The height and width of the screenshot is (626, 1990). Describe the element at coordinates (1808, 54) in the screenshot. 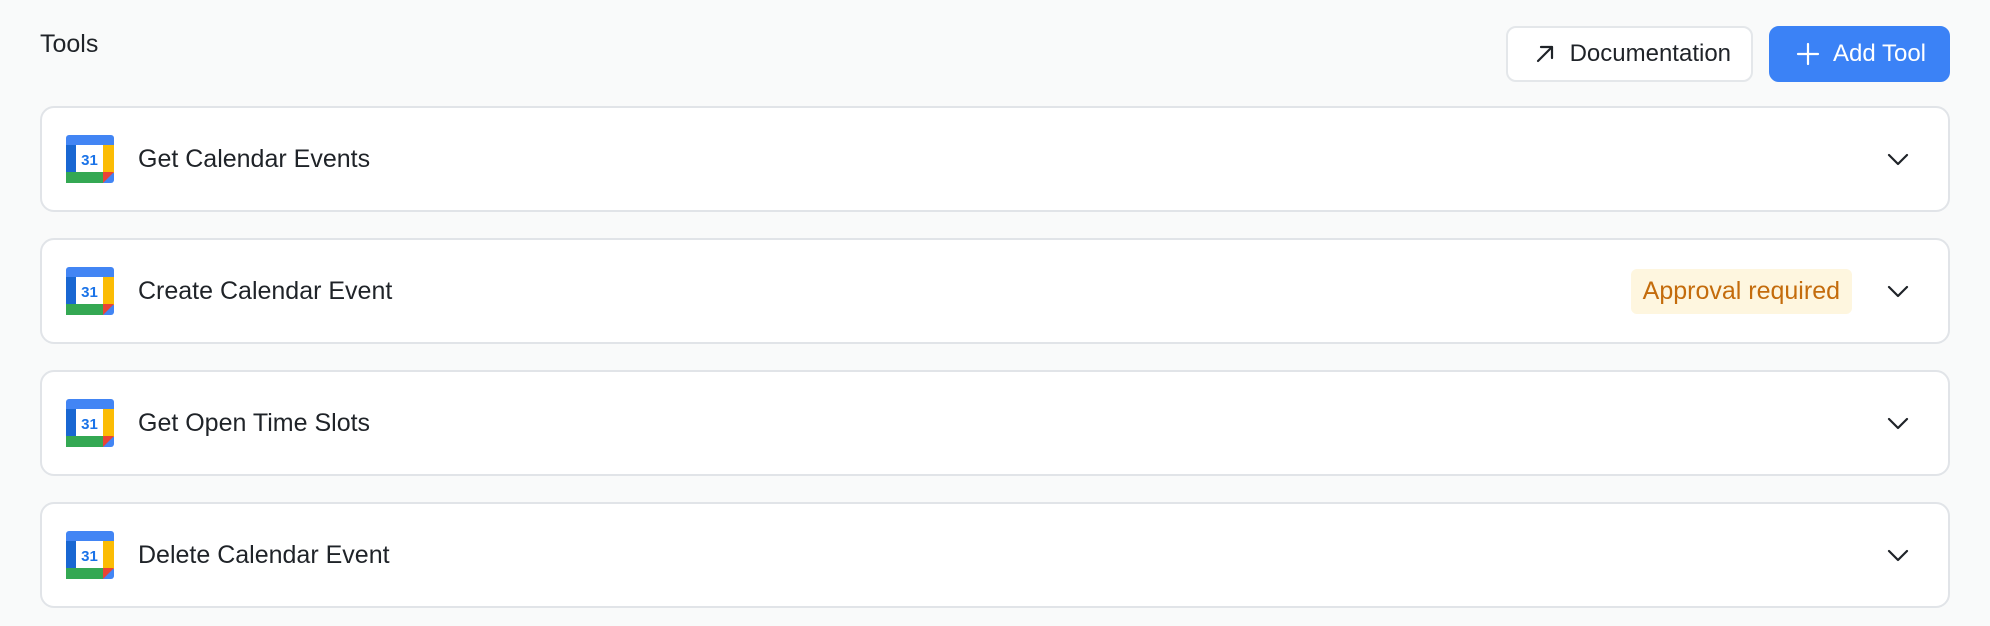

I see `plus-icon` at that location.